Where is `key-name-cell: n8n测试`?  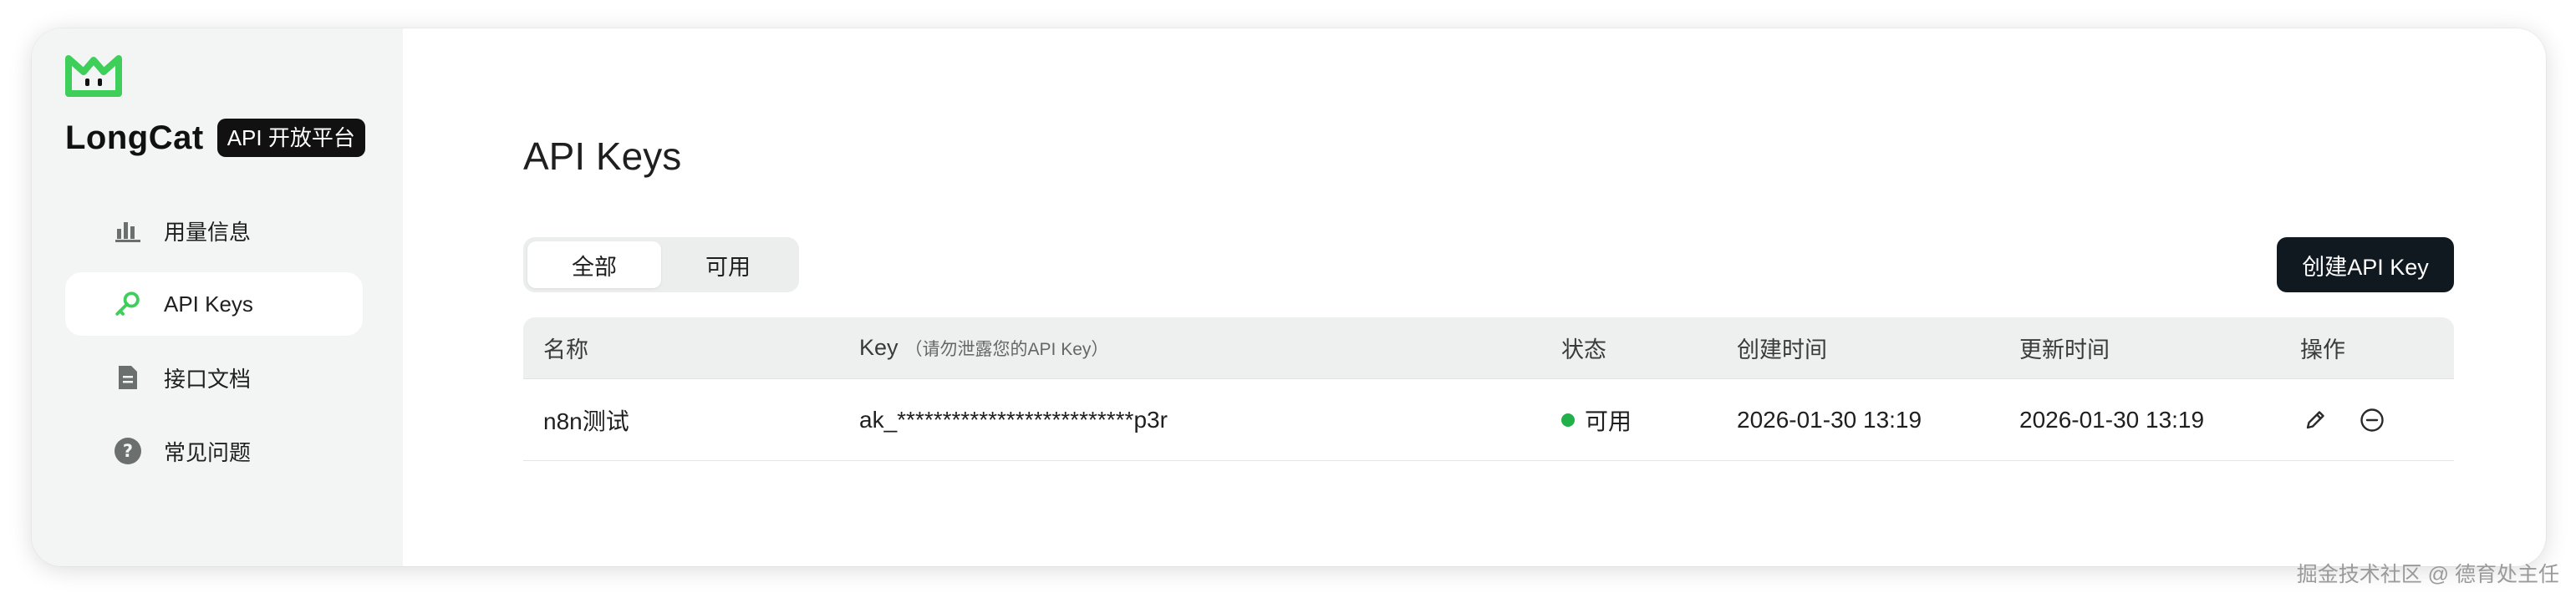 key-name-cell: n8n测试 is located at coordinates (586, 421).